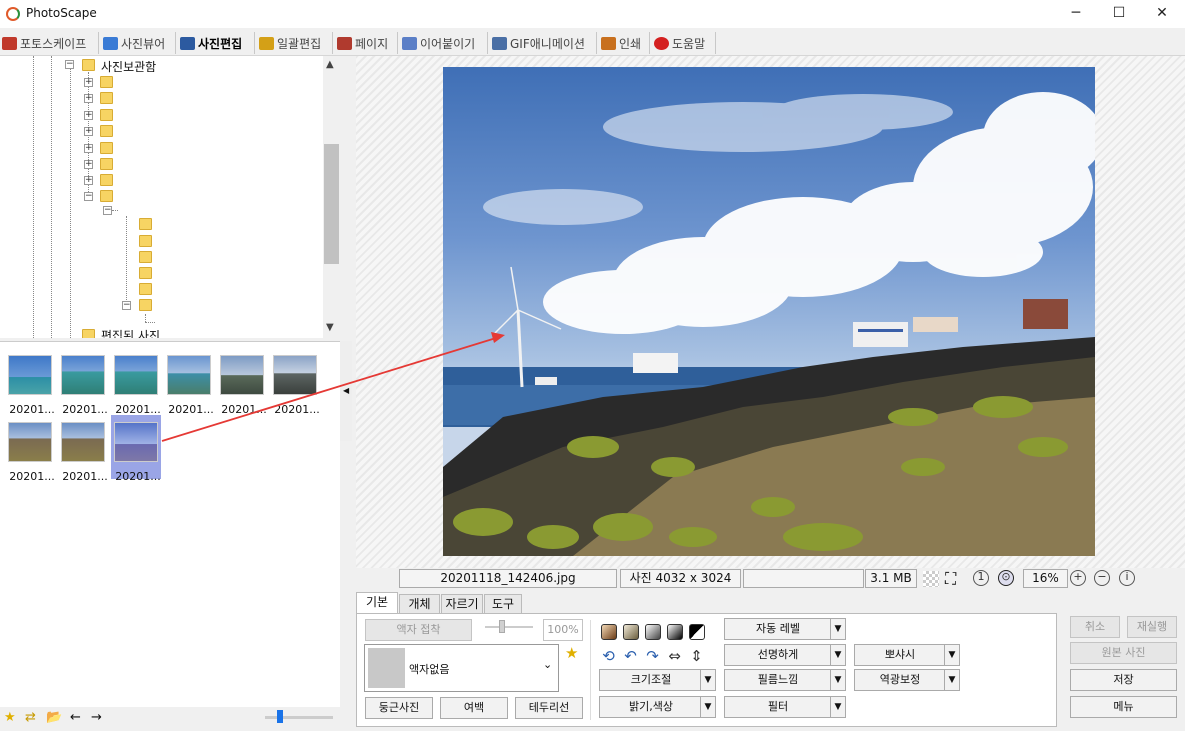  I want to click on tab-basic: 기본, so click(377, 603).